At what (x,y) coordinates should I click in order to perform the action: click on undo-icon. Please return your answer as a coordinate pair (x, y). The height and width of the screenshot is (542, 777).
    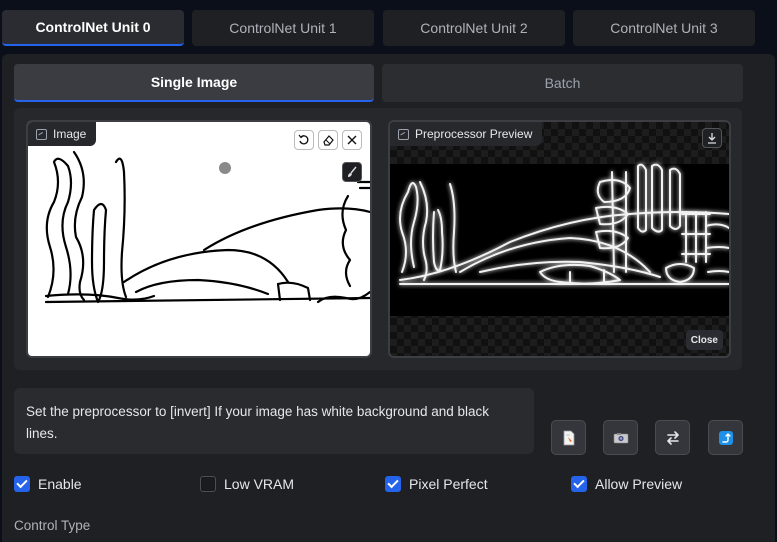
    Looking at the image, I should click on (303, 139).